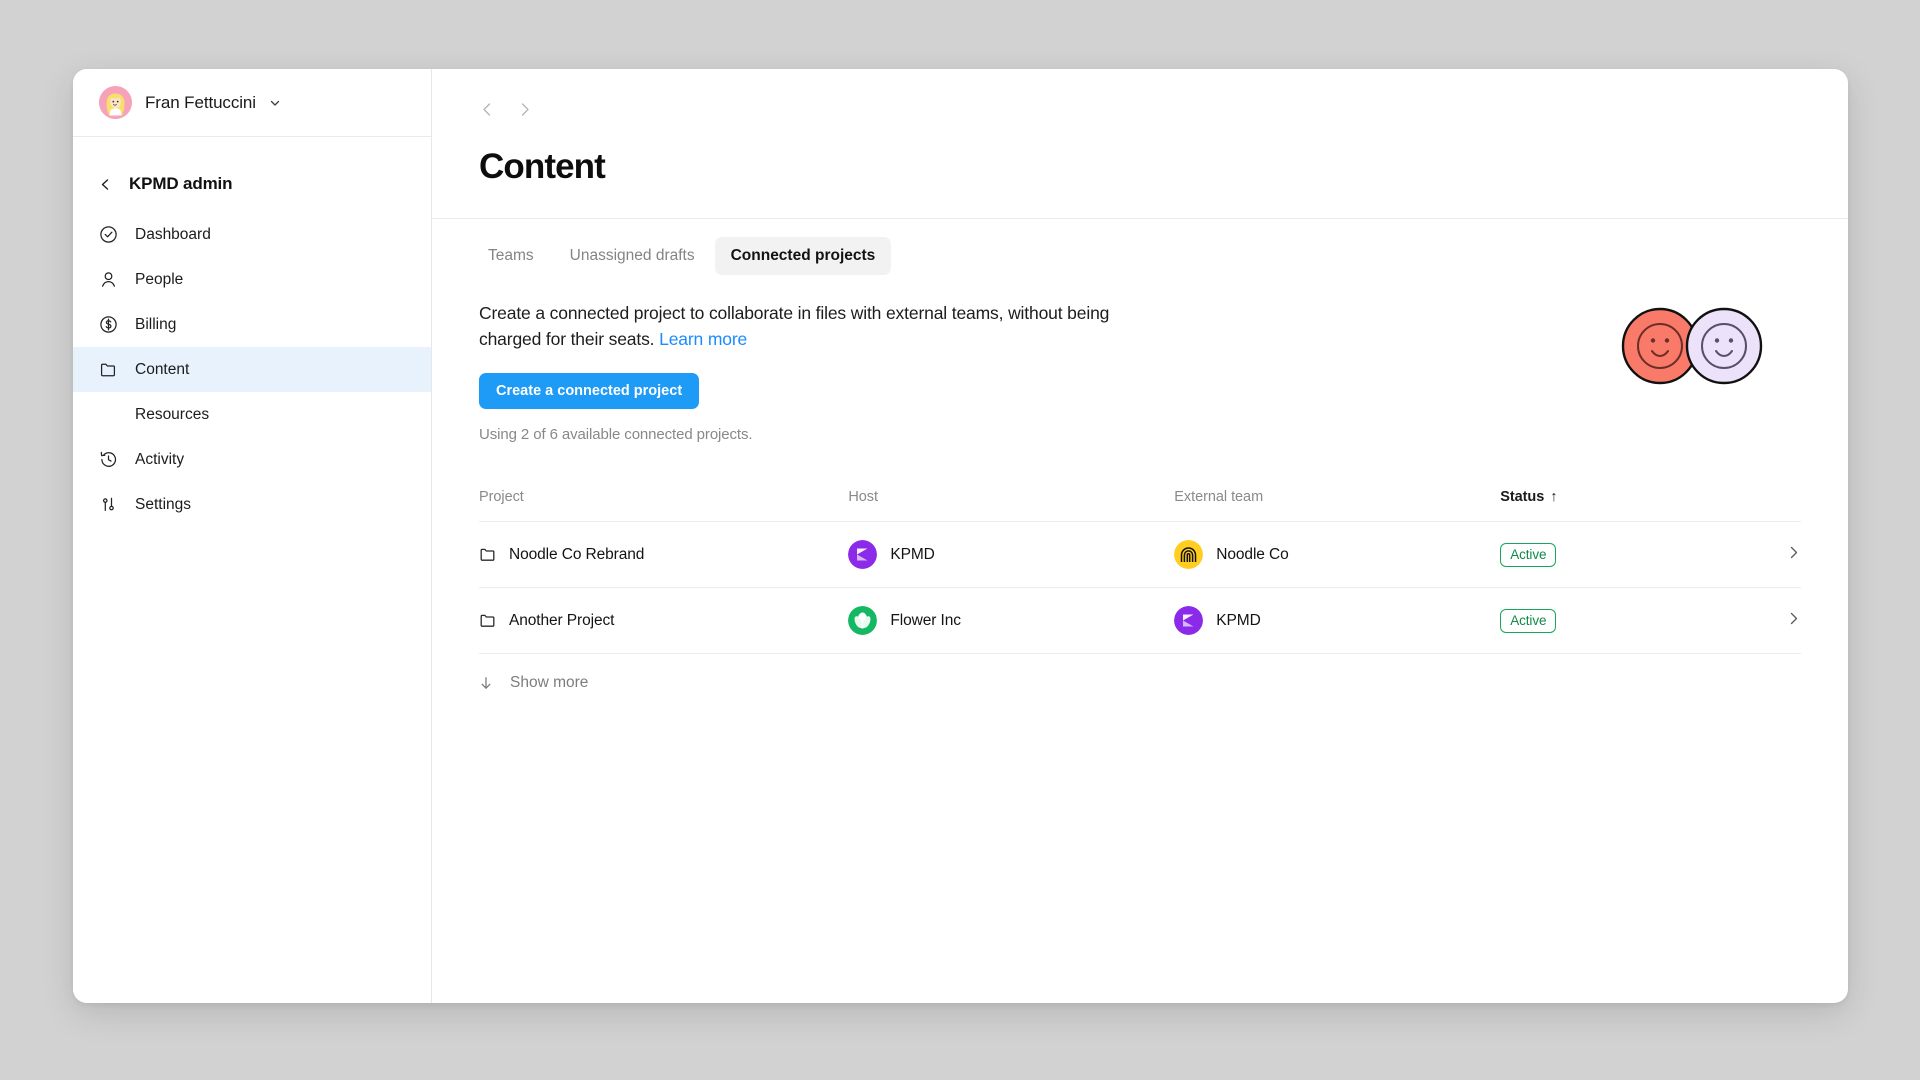 The height and width of the screenshot is (1080, 1920). What do you see at coordinates (275, 103) in the screenshot?
I see `chevron-down-icon` at bounding box center [275, 103].